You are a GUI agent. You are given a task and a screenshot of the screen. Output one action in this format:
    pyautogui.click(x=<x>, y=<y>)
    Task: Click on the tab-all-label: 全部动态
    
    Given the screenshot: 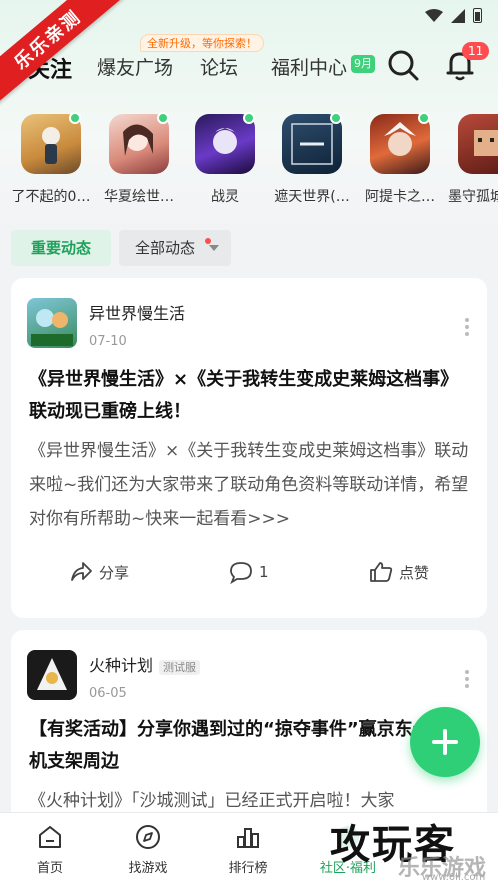 What is the action you would take?
    pyautogui.click(x=165, y=248)
    